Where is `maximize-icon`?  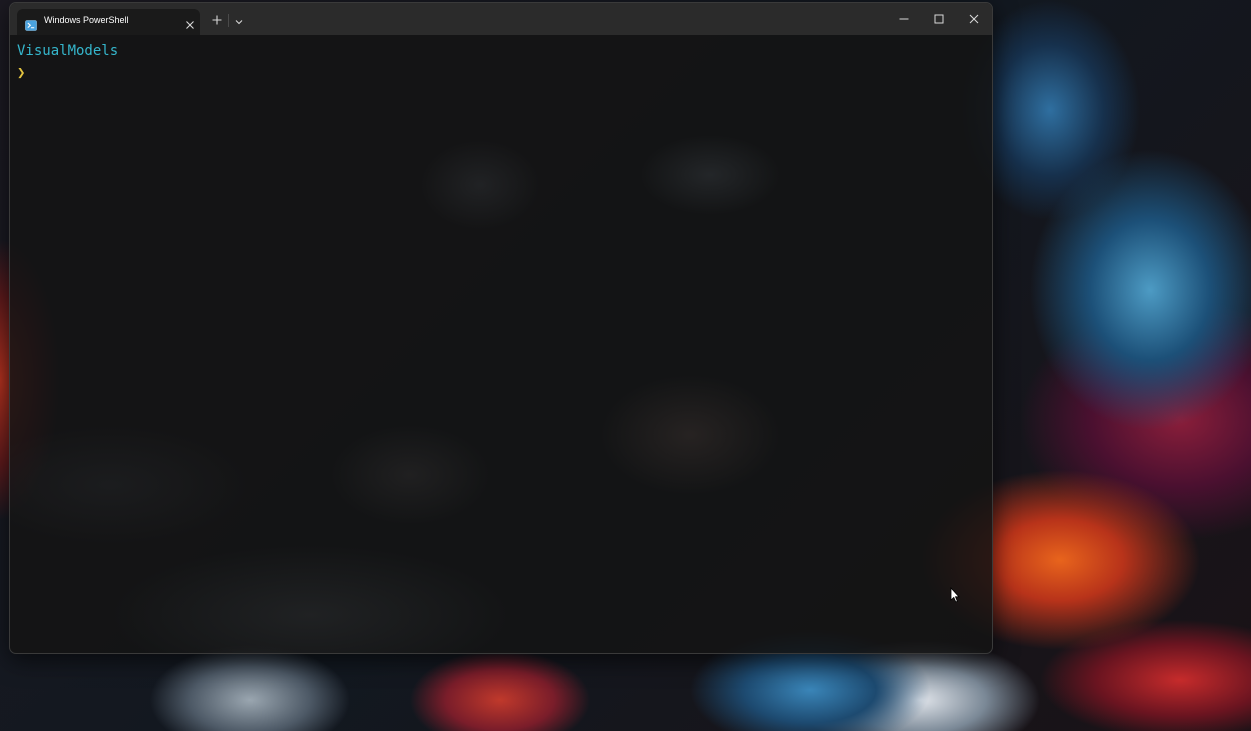
maximize-icon is located at coordinates (939, 19).